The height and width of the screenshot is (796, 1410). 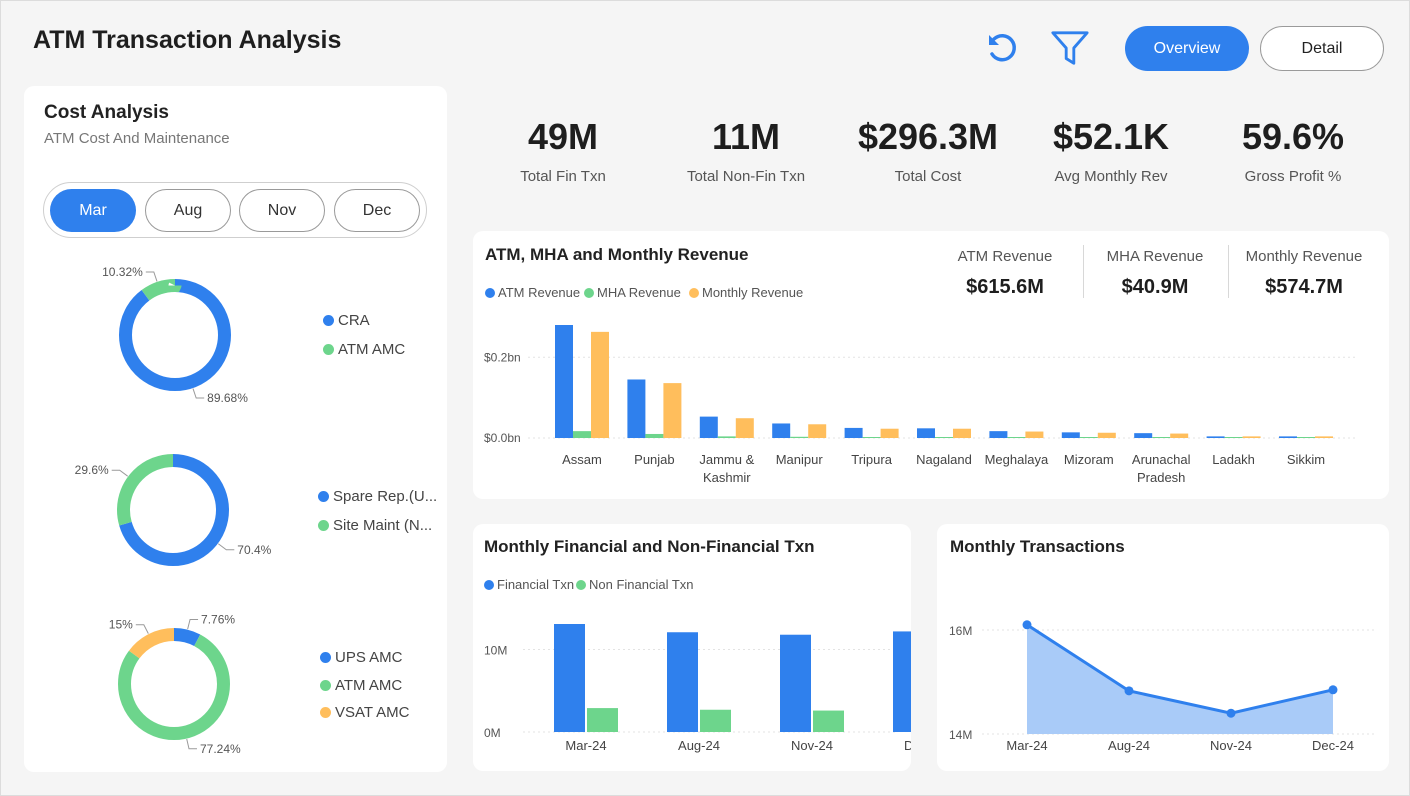 I want to click on kpi-label: Total Non-Fin Txn, so click(x=746, y=176).